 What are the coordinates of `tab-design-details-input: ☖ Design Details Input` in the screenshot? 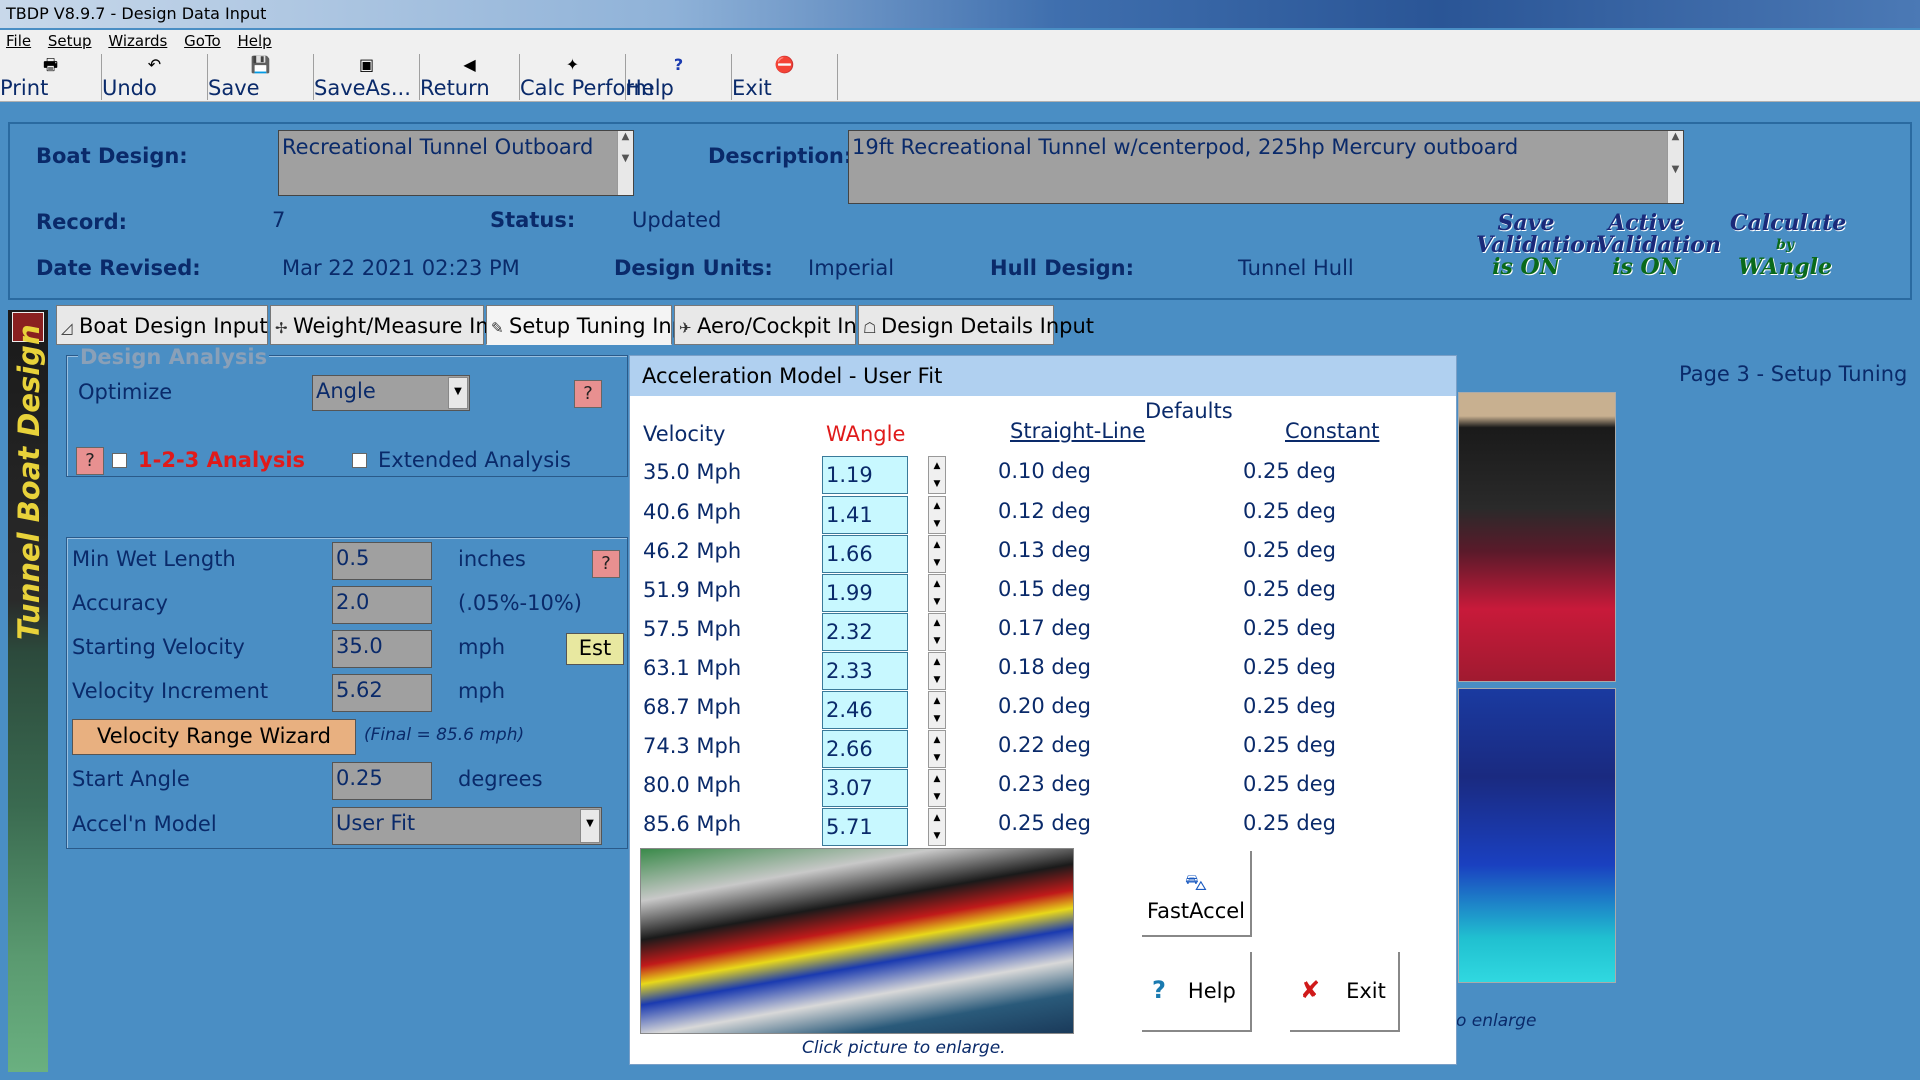 It's located at (976, 325).